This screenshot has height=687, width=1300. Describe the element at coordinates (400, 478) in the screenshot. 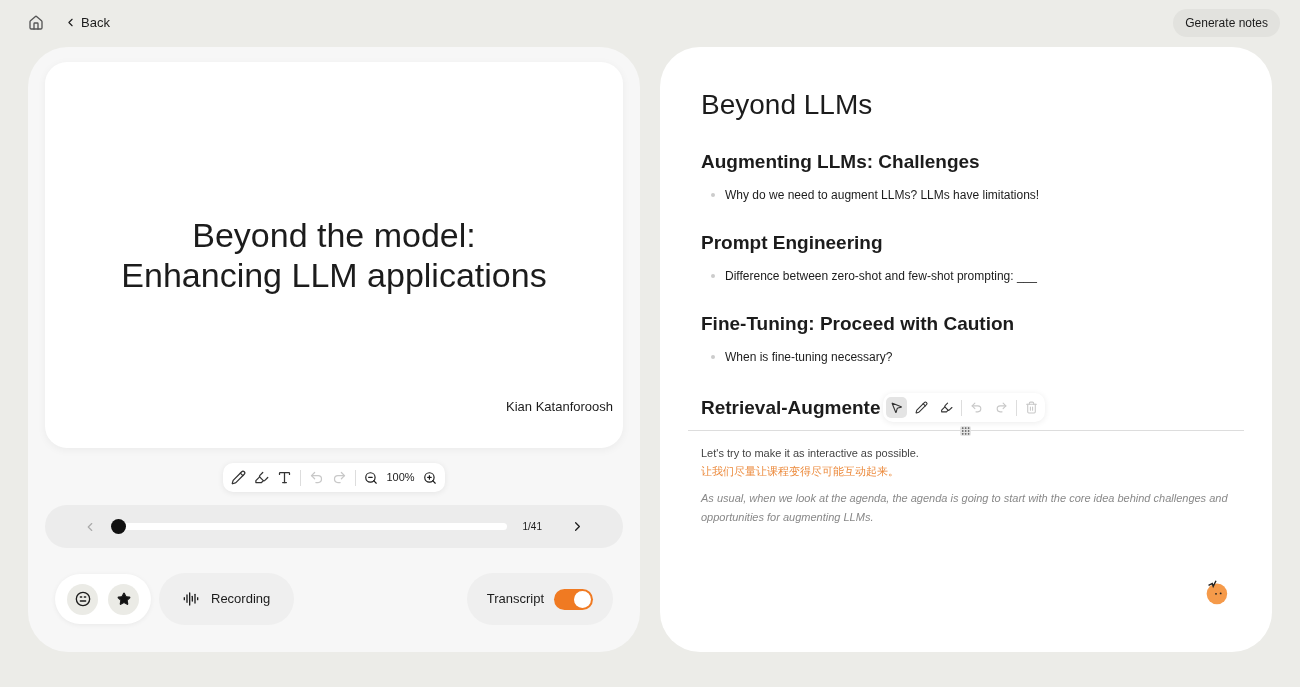

I see `zoom-level: 100%` at that location.